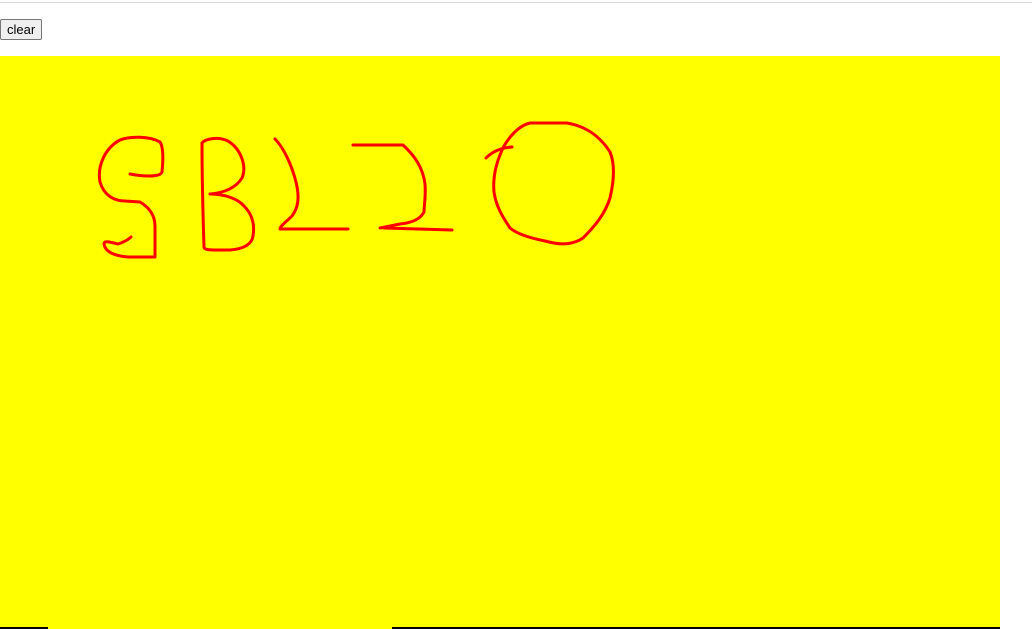 This screenshot has height=629, width=1032. I want to click on stroke-b, so click(228, 194).